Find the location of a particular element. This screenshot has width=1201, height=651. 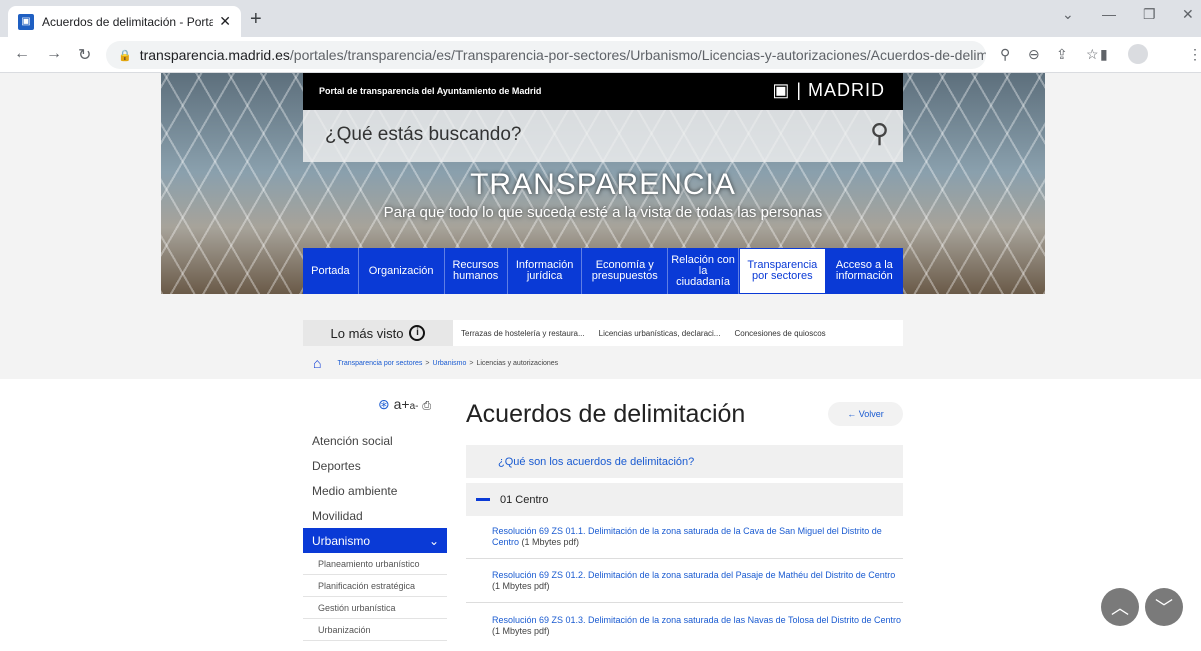

info-icon: i is located at coordinates (417, 333).